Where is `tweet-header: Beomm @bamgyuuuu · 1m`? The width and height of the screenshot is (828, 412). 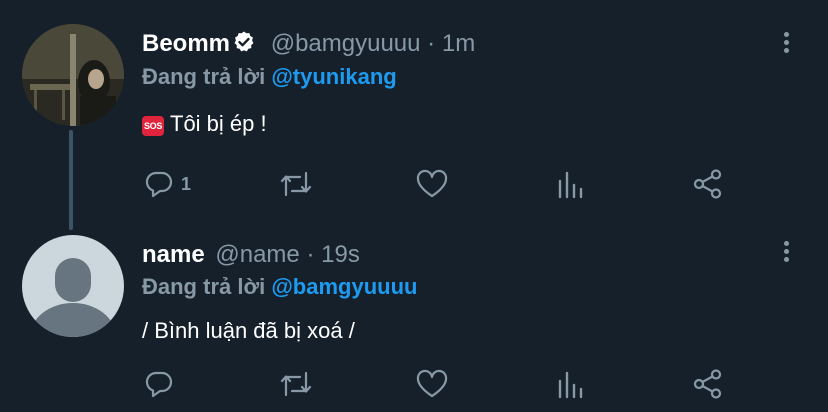
tweet-header: Beomm @bamgyuuuu · 1m is located at coordinates (308, 45).